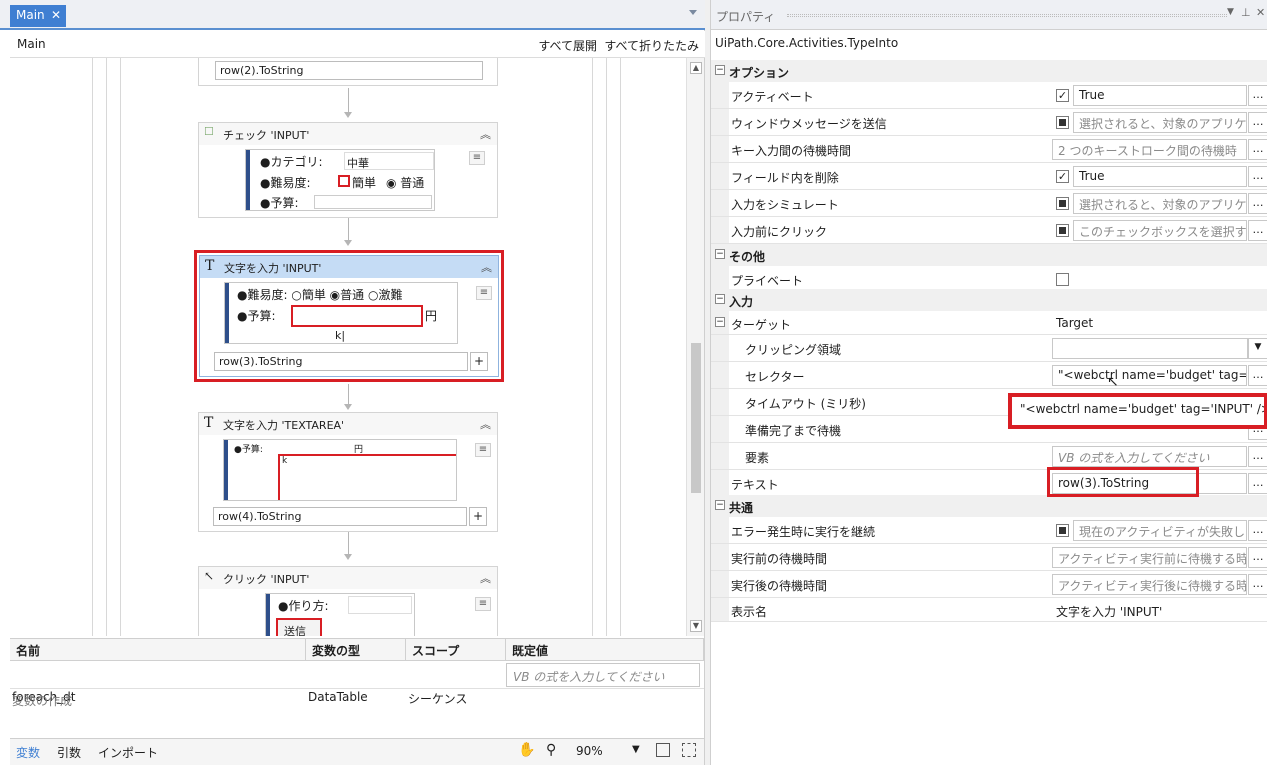  Describe the element at coordinates (1160, 176) in the screenshot. I see `empty-field-value: True` at that location.